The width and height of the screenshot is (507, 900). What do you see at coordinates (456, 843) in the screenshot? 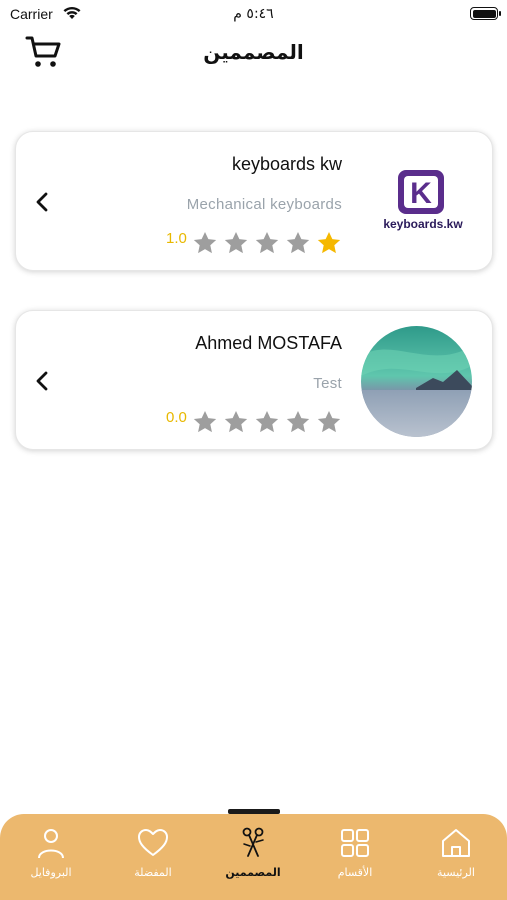
I see `home-icon` at bounding box center [456, 843].